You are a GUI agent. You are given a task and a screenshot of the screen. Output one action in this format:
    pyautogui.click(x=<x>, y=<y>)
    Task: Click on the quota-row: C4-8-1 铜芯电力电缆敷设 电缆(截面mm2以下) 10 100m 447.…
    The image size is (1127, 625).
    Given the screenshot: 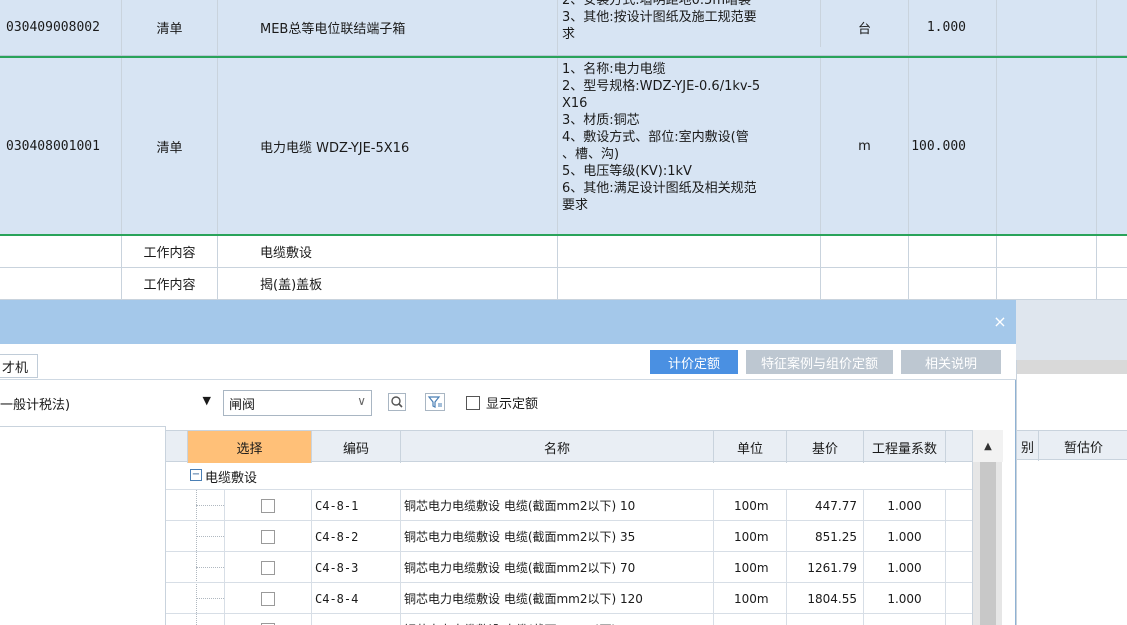 What is the action you would take?
    pyautogui.click(x=584, y=505)
    